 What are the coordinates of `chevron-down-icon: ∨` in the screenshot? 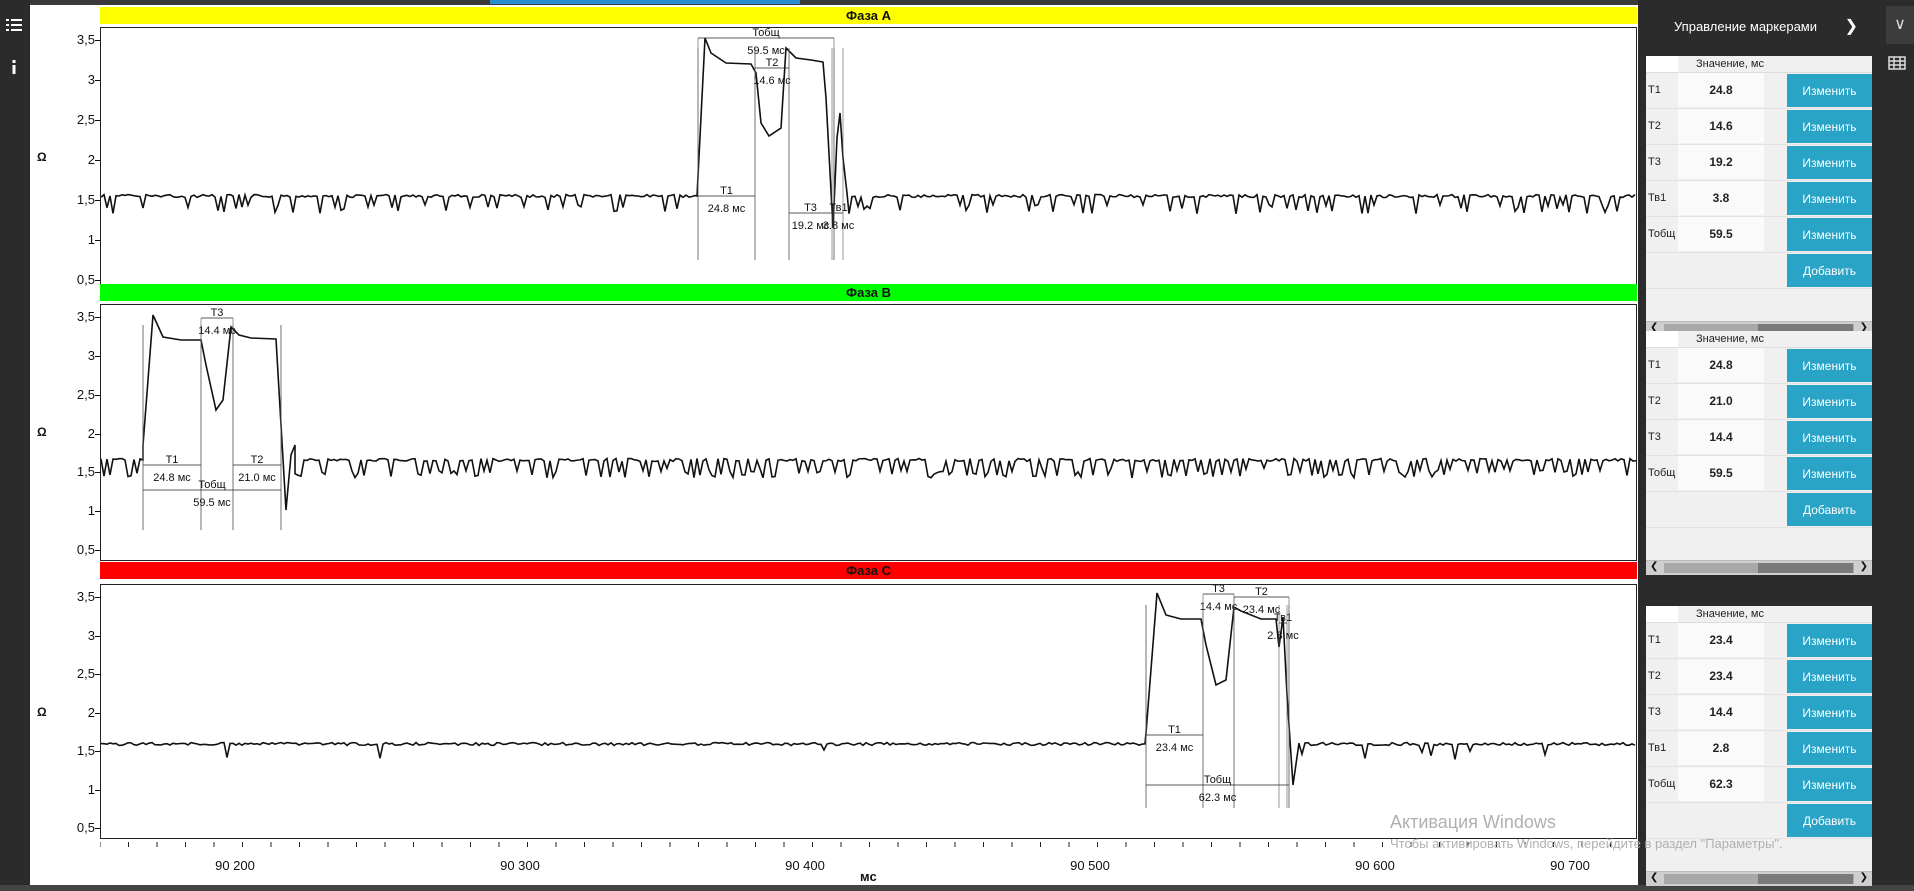 It's located at (1900, 25).